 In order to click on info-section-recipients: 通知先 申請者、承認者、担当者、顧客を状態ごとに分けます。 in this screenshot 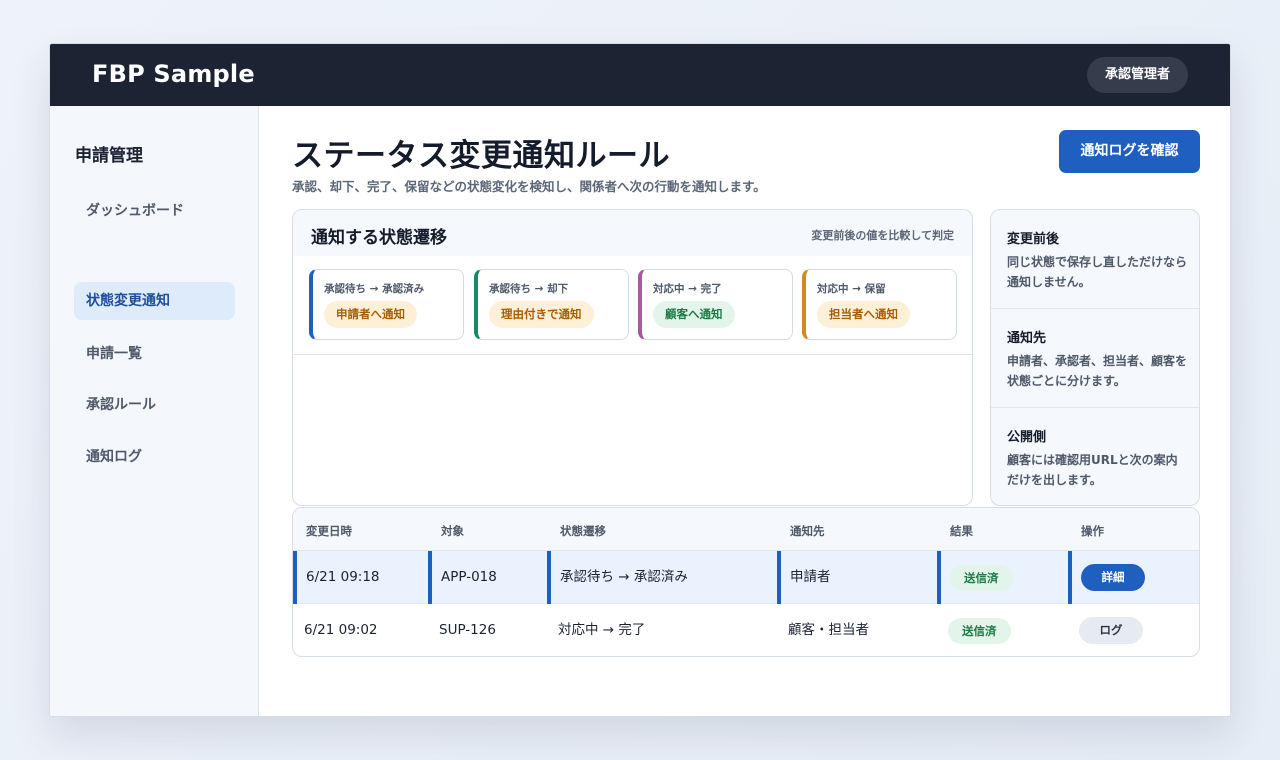, I will do `click(1095, 358)`.